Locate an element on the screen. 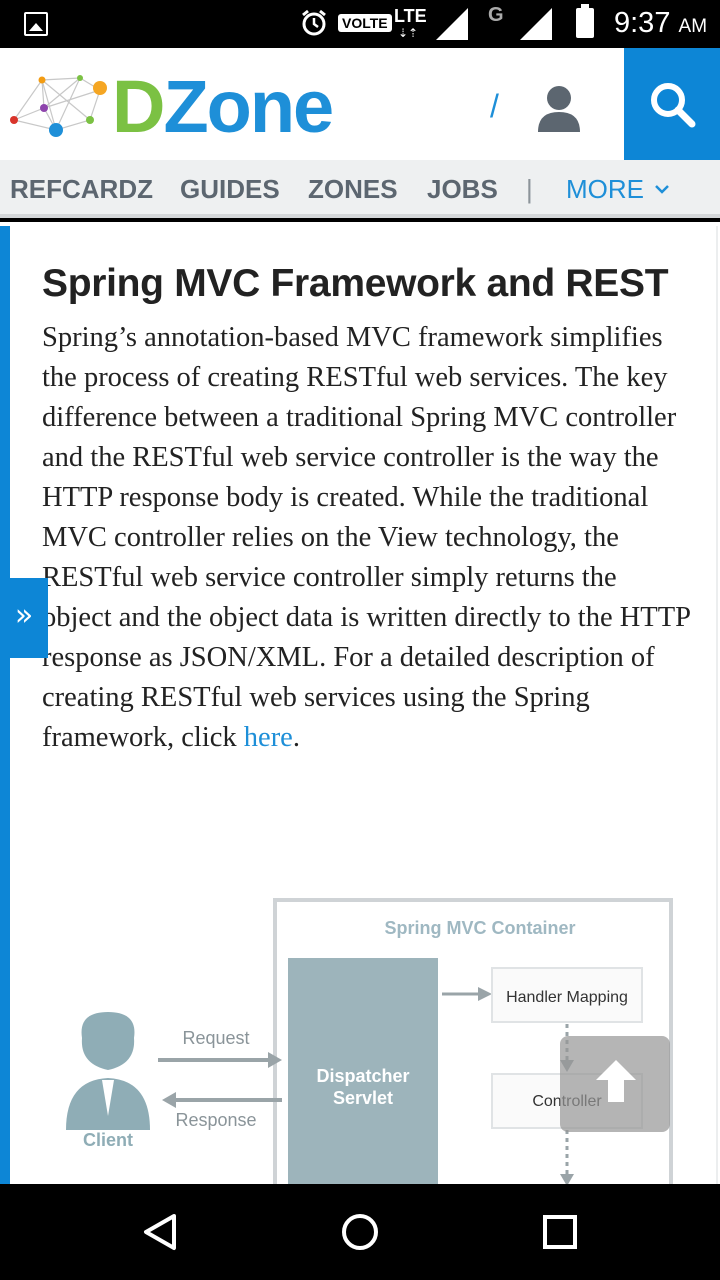  article-title: Spring MVC Framework and REST is located at coordinates (355, 283).